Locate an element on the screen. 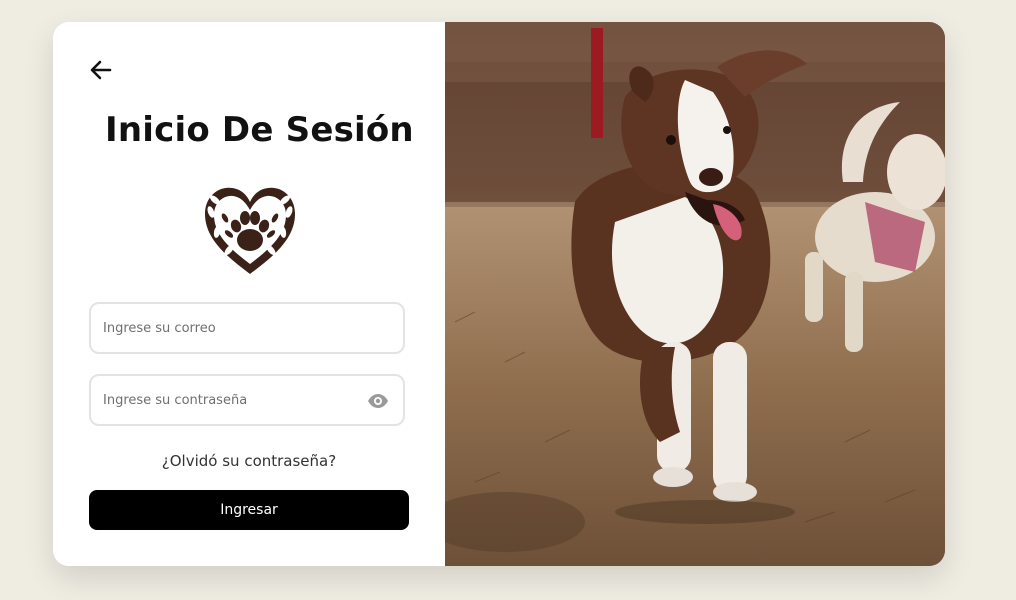  back-button is located at coordinates (101, 70).